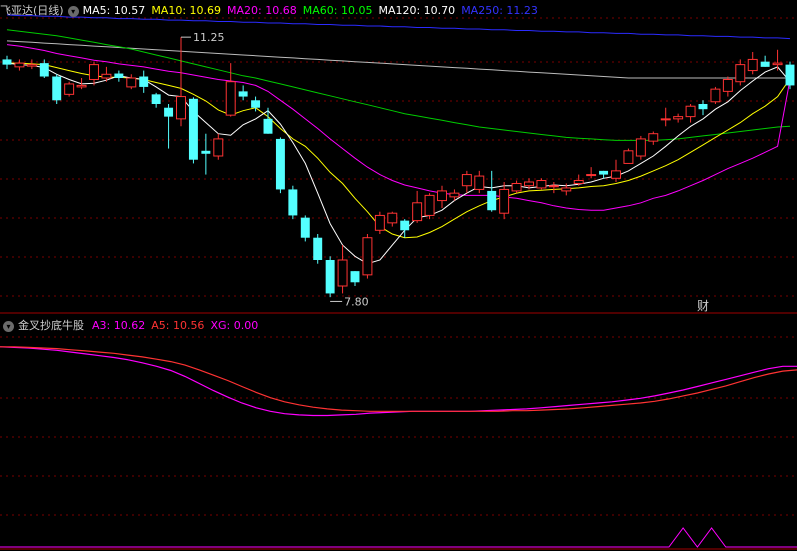 Image resolution: width=797 pixels, height=551 pixels. What do you see at coordinates (262, 10) in the screenshot?
I see `ma-legend-item-2: MA20: 10.68` at bounding box center [262, 10].